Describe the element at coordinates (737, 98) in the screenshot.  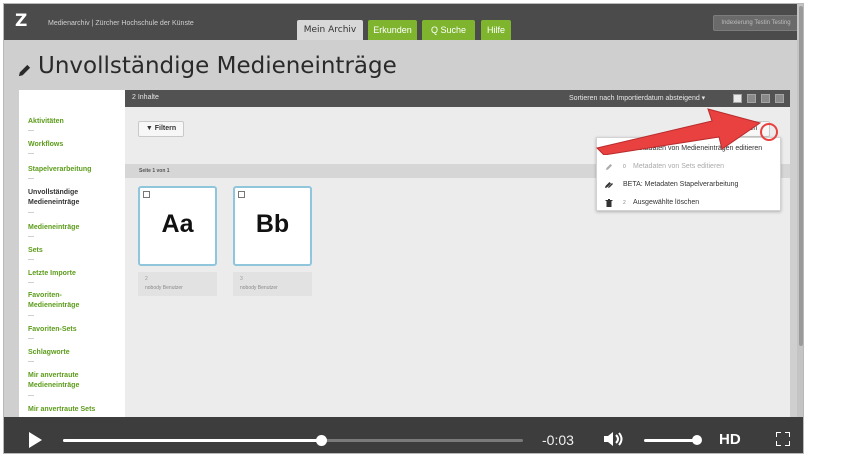
I see `view-grid-icon` at that location.